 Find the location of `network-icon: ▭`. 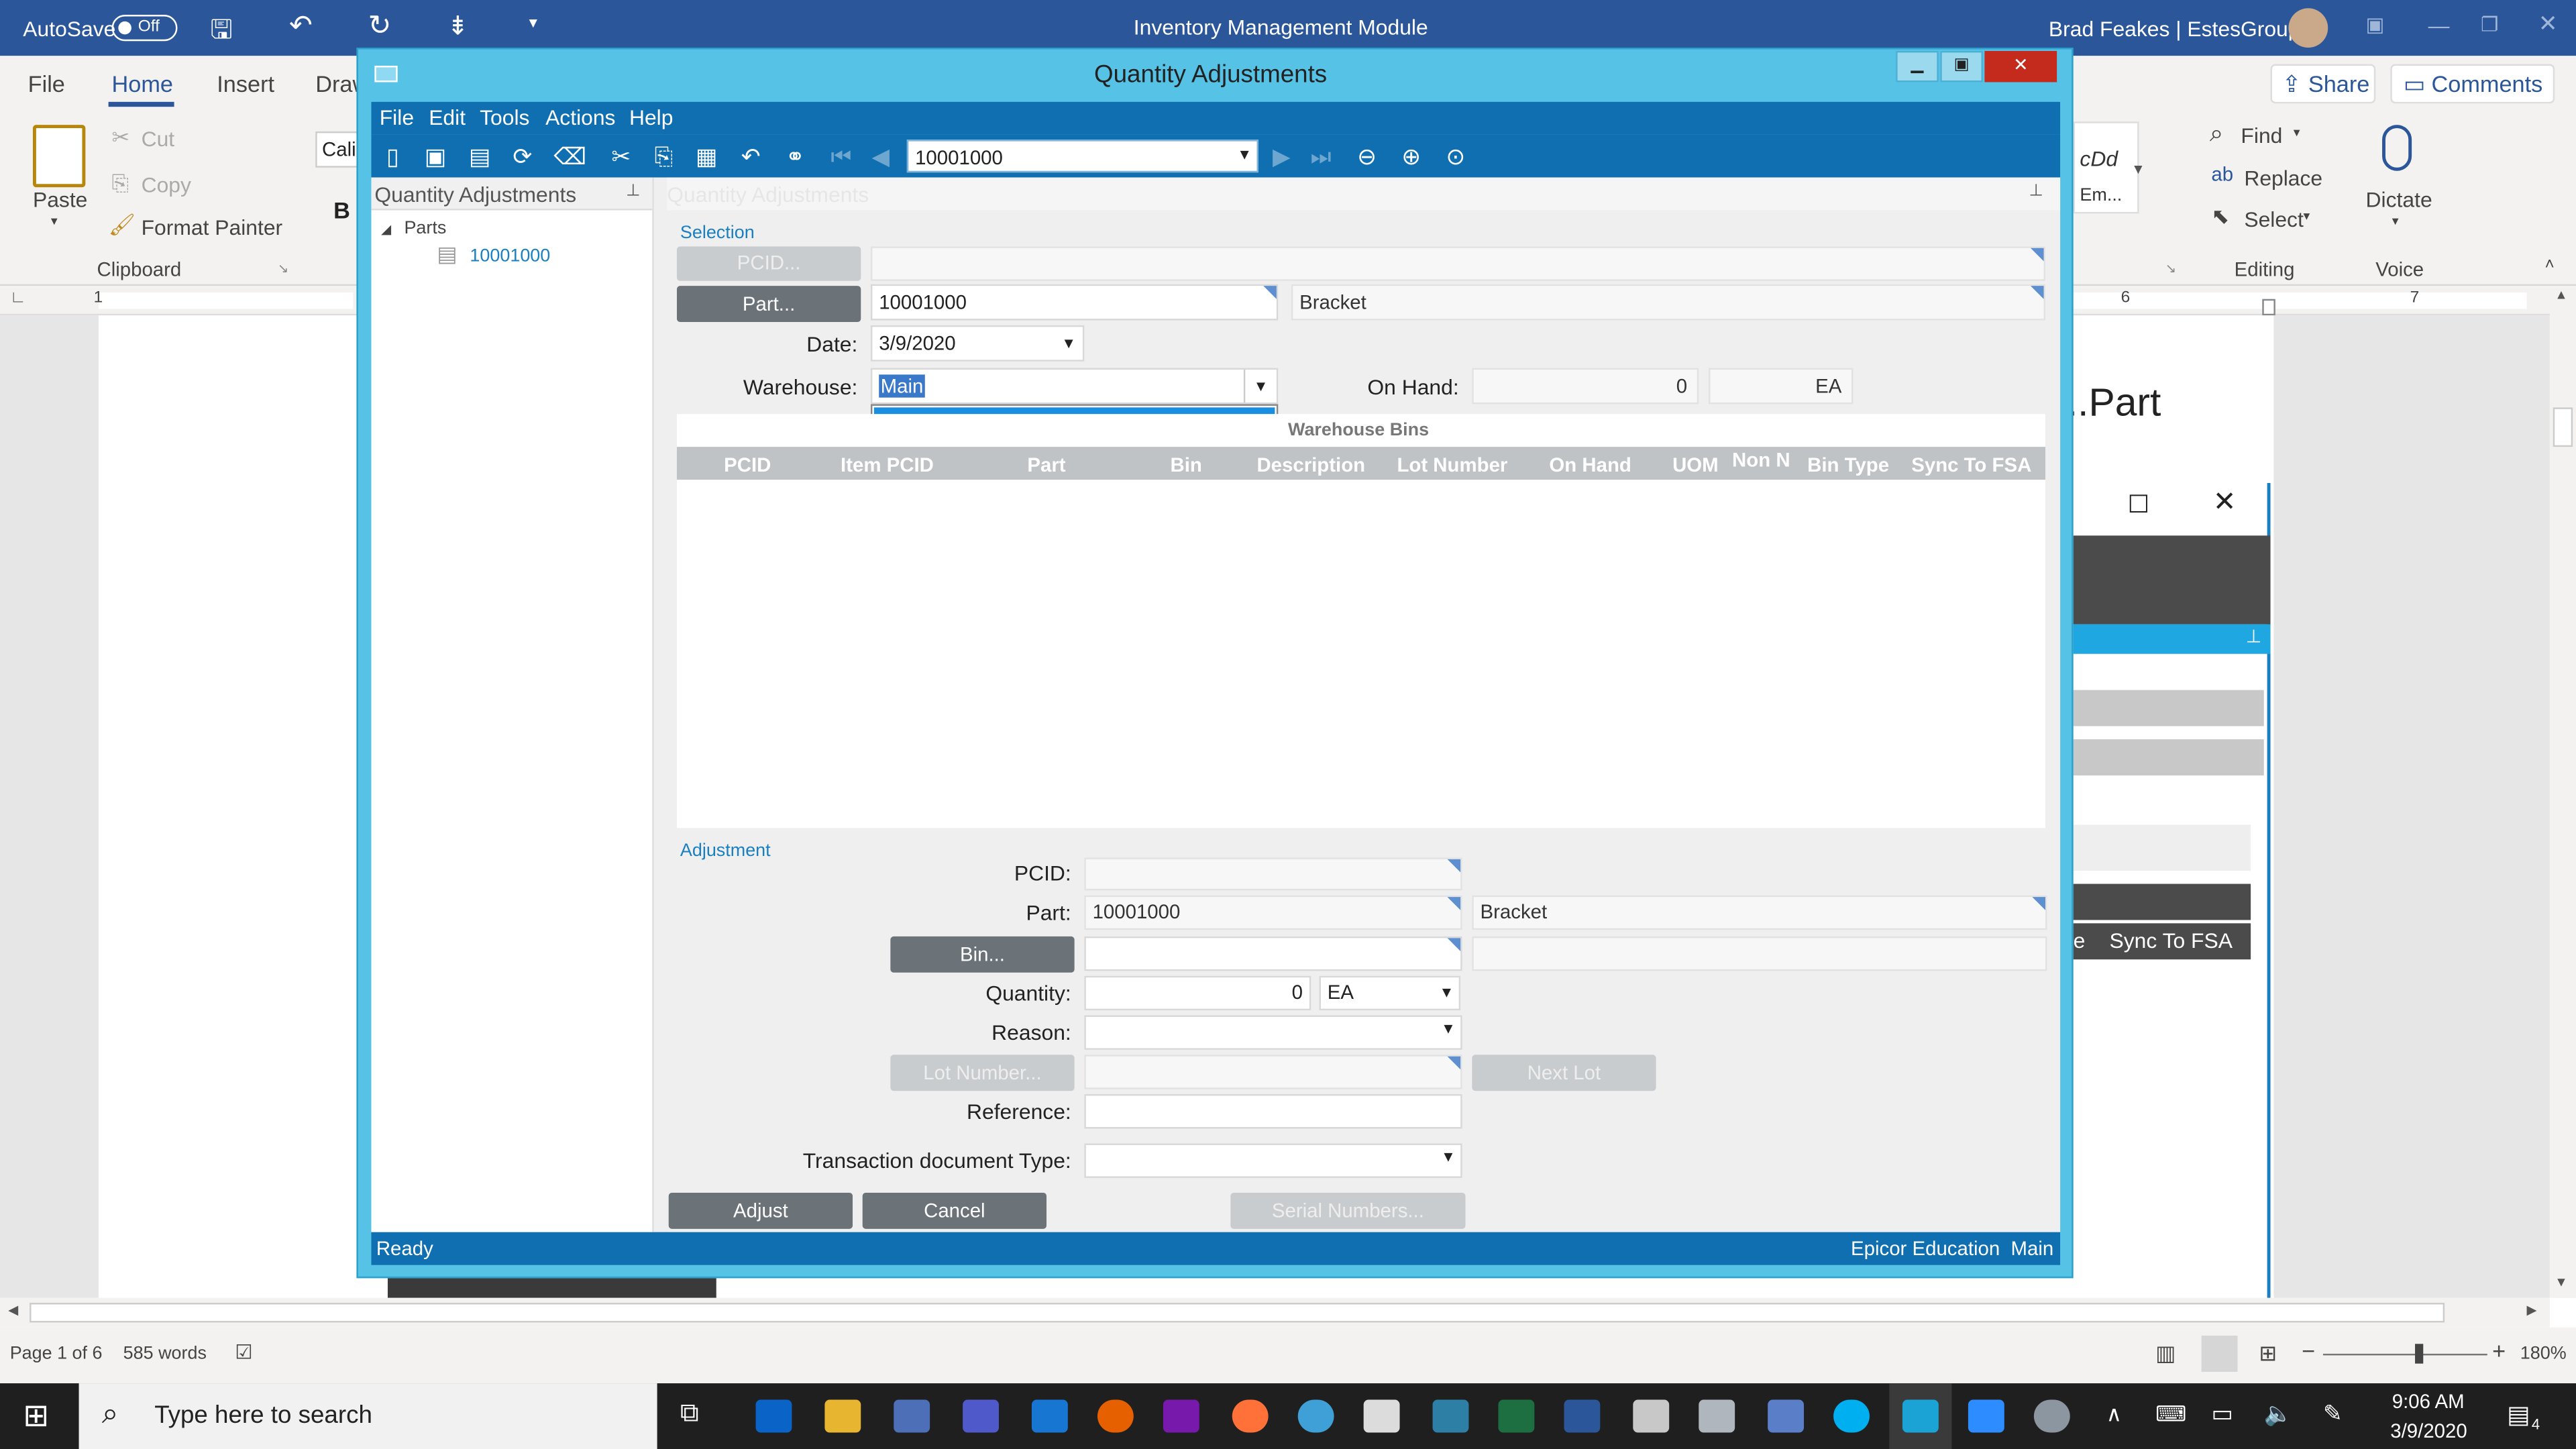

network-icon: ▭ is located at coordinates (2222, 1414).